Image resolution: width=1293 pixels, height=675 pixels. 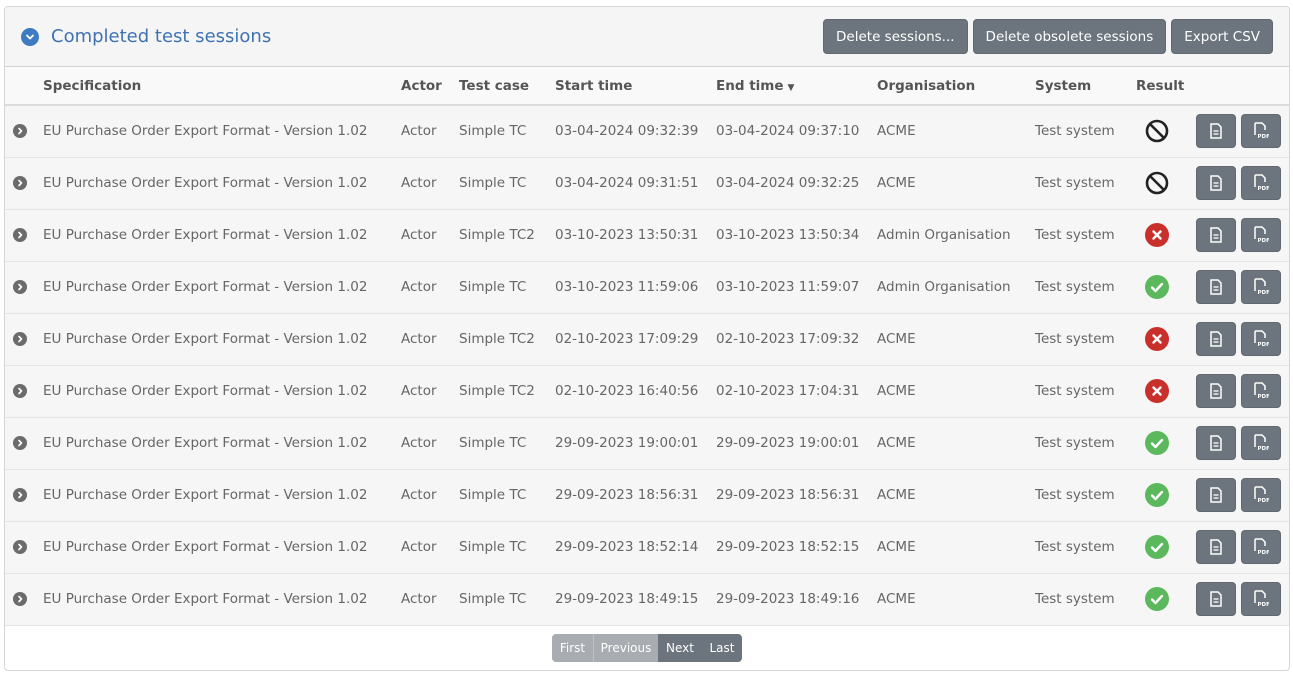 I want to click on col-actor: Actor, so click(x=430, y=86).